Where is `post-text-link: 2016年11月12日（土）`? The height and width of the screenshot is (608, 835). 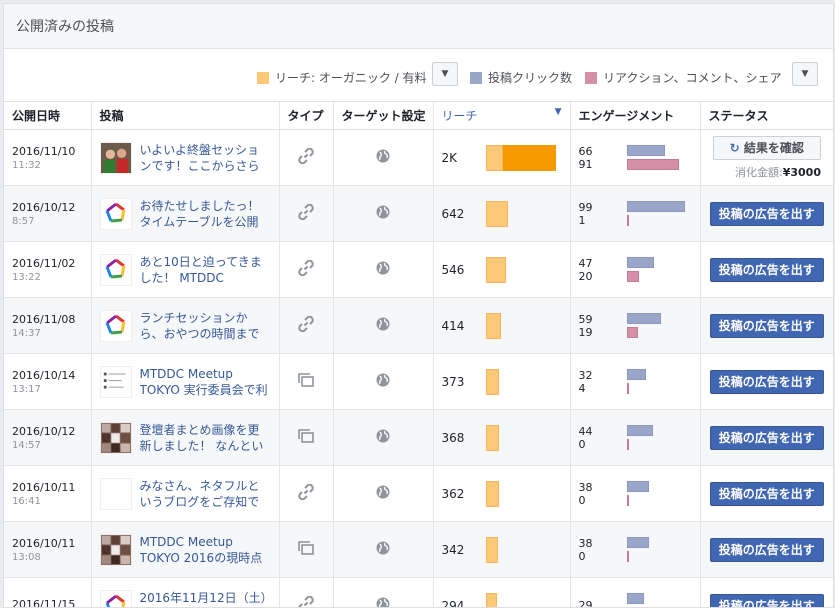
post-text-link: 2016年11月12日（土） is located at coordinates (205, 599).